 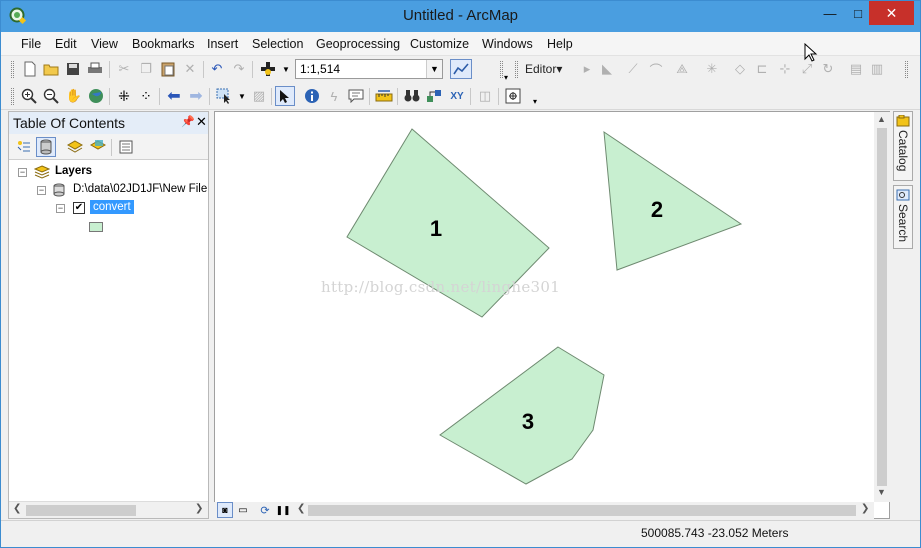 I want to click on map-scale-combobox: 1:1,514 ▼, so click(x=369, y=69).